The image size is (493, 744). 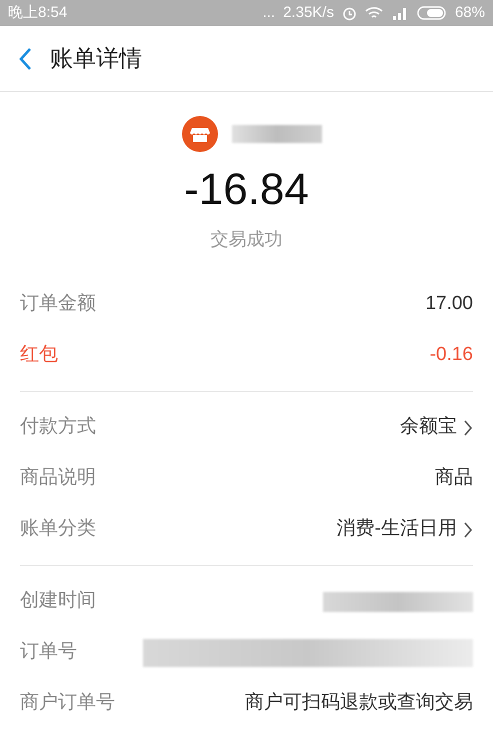 I want to click on field-value: 消费-生活日用, so click(x=396, y=529).